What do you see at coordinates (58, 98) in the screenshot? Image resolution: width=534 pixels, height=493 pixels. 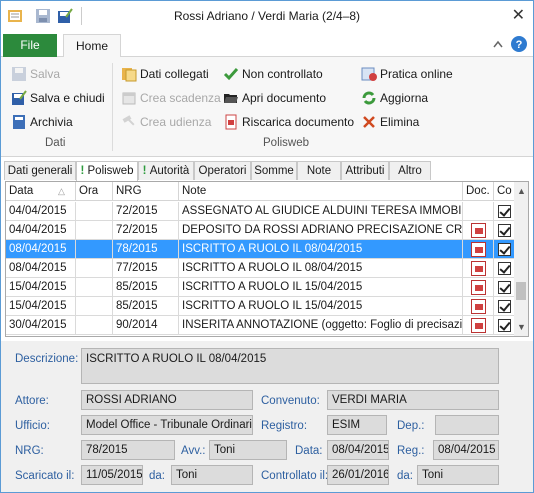 I see `salva-e-chiudi-button: Salva e chiudi` at bounding box center [58, 98].